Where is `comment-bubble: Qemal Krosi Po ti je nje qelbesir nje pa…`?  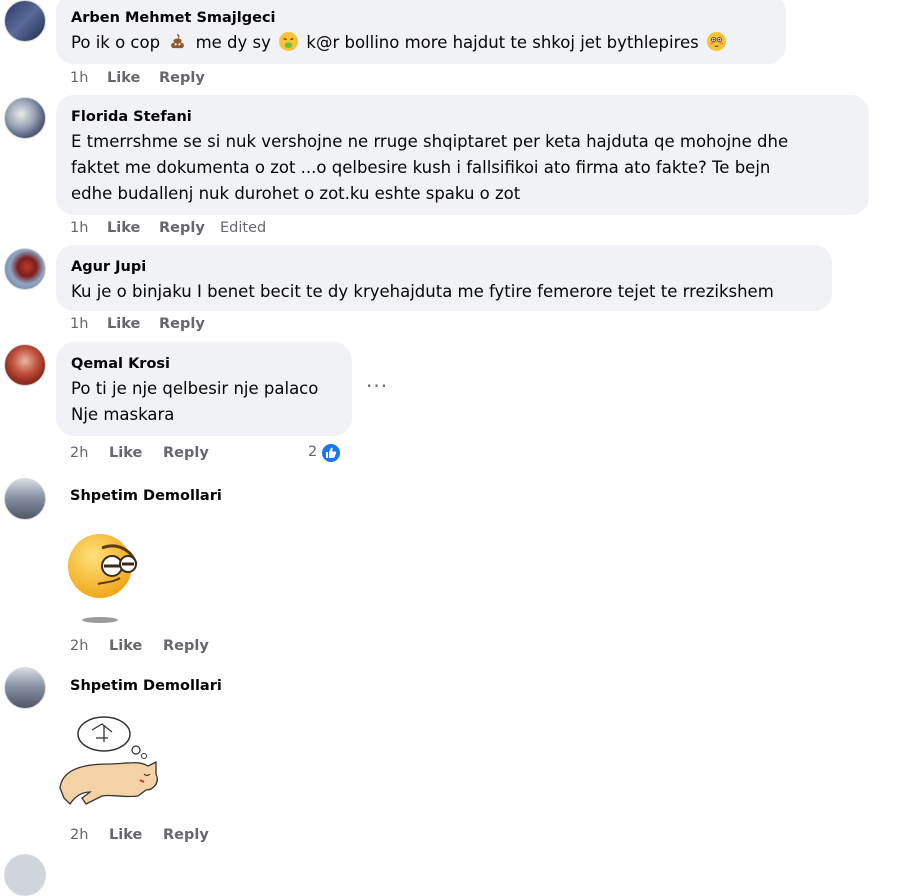
comment-bubble: Qemal Krosi Po ti je nje qelbesir nje pa… is located at coordinates (204, 389).